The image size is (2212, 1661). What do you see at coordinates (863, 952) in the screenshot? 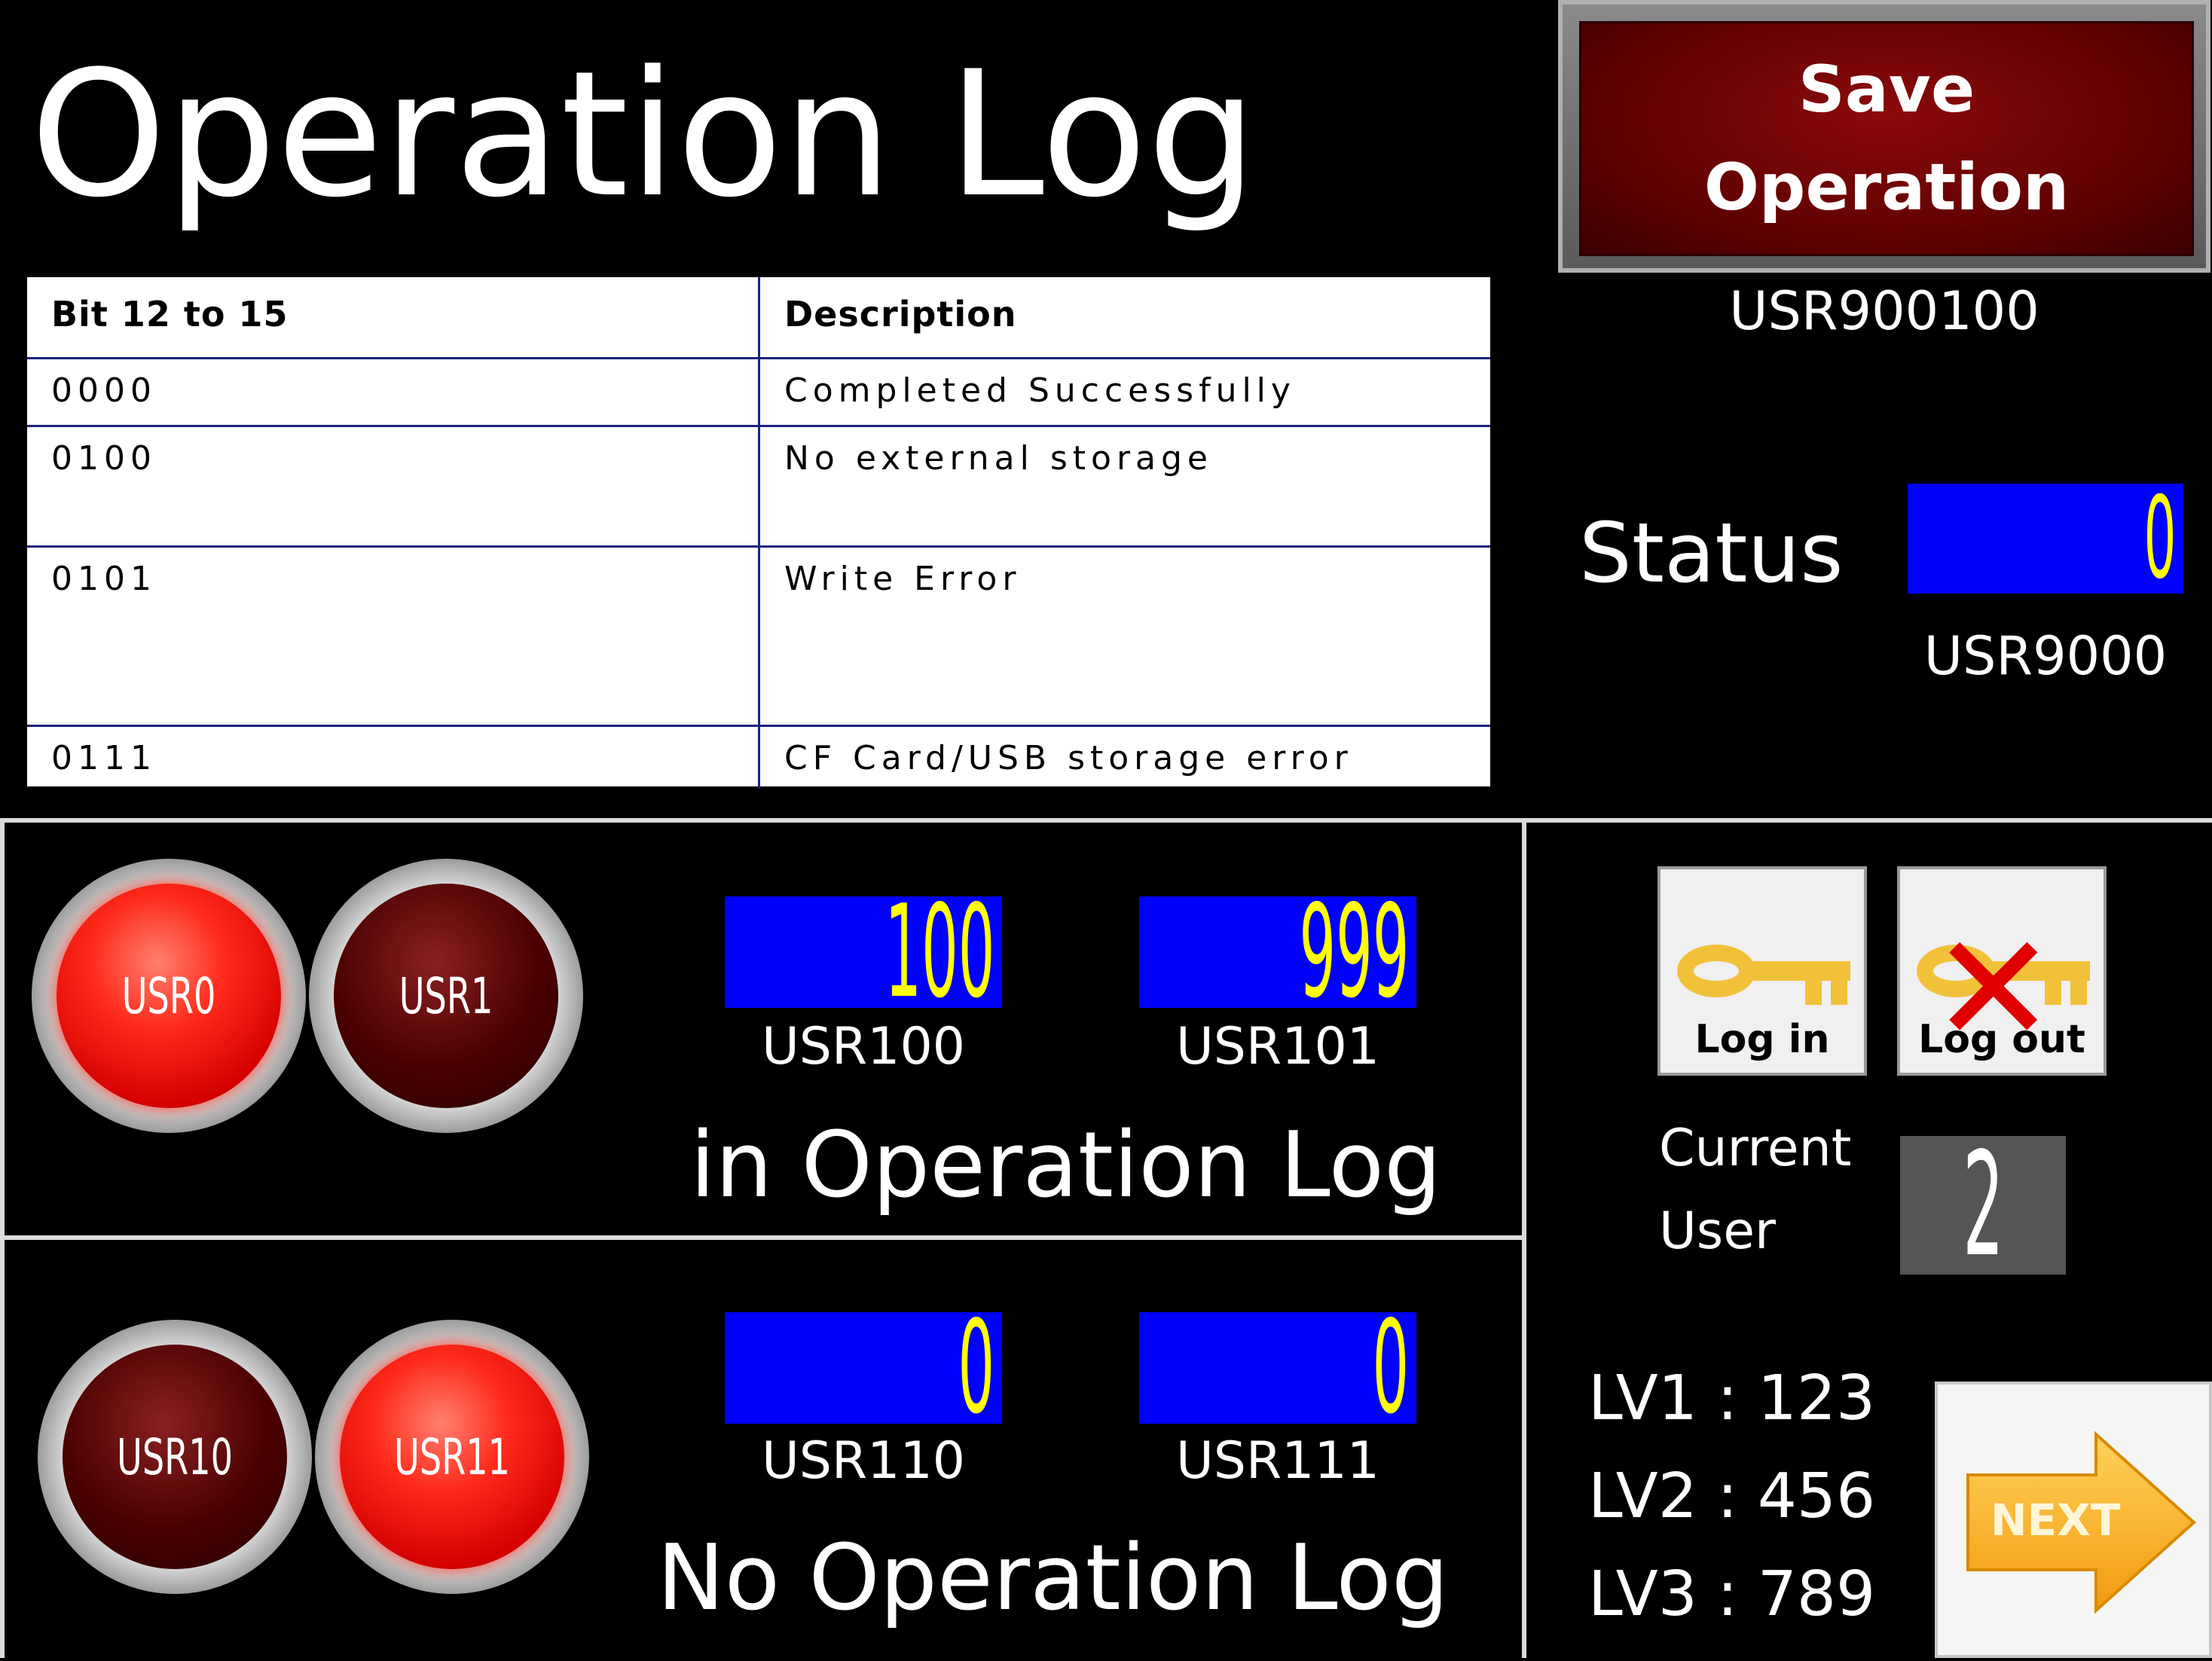
I see `usr100-value-display: 100` at bounding box center [863, 952].